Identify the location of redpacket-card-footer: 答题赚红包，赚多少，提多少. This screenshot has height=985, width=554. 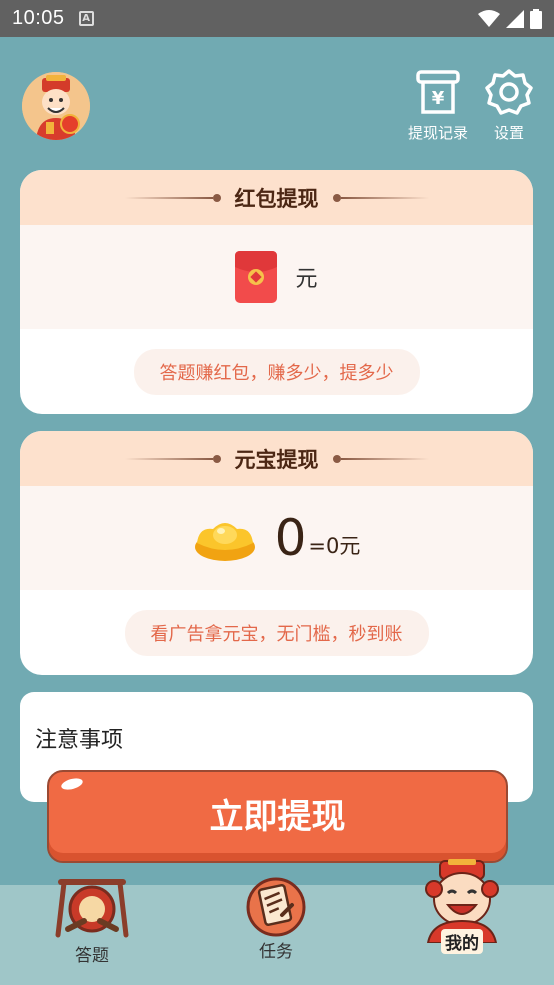
(276, 371).